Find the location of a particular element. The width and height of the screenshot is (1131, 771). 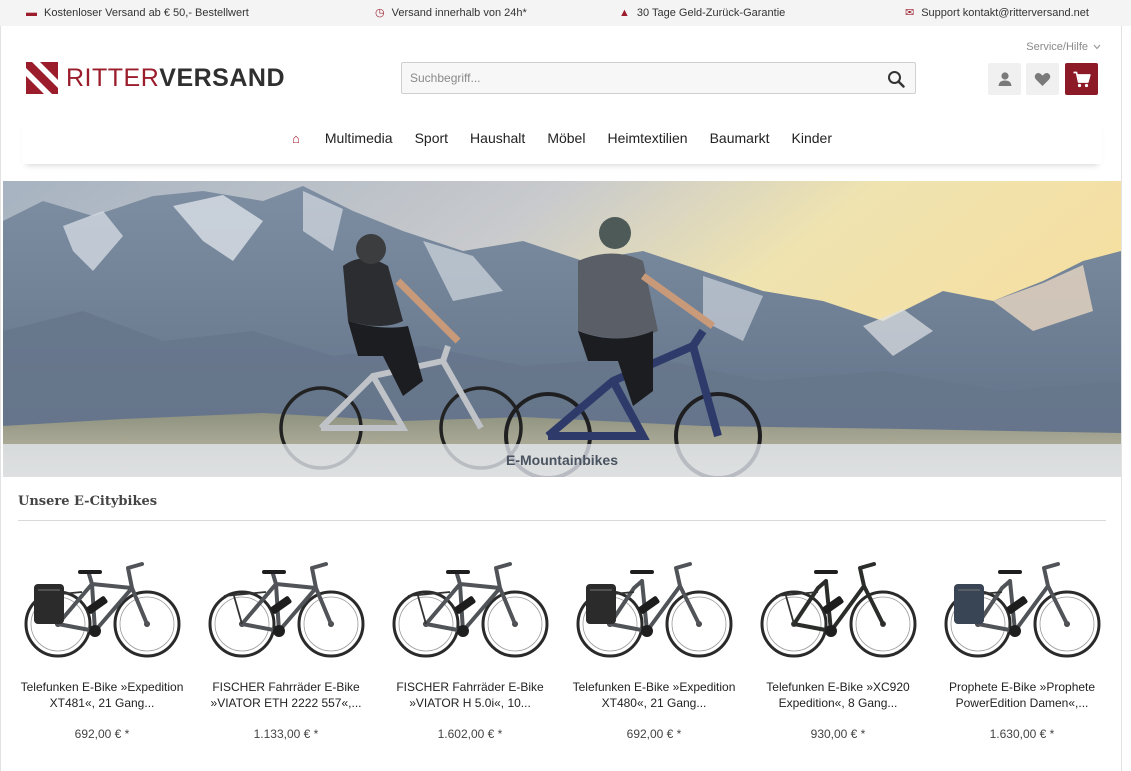

wishlist-button is located at coordinates (1042, 79).